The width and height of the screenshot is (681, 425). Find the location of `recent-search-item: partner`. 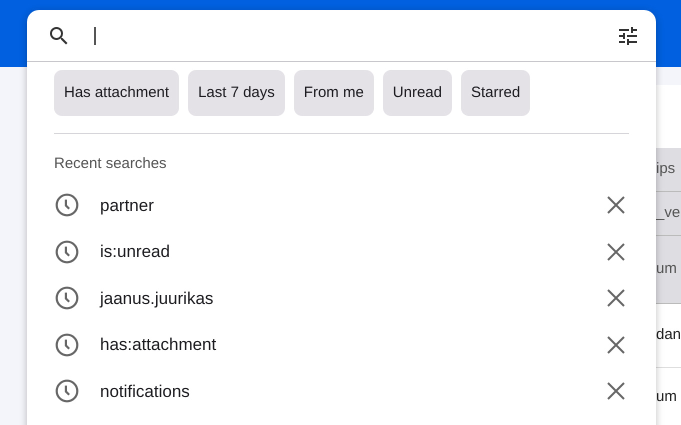

recent-search-item: partner is located at coordinates (353, 205).